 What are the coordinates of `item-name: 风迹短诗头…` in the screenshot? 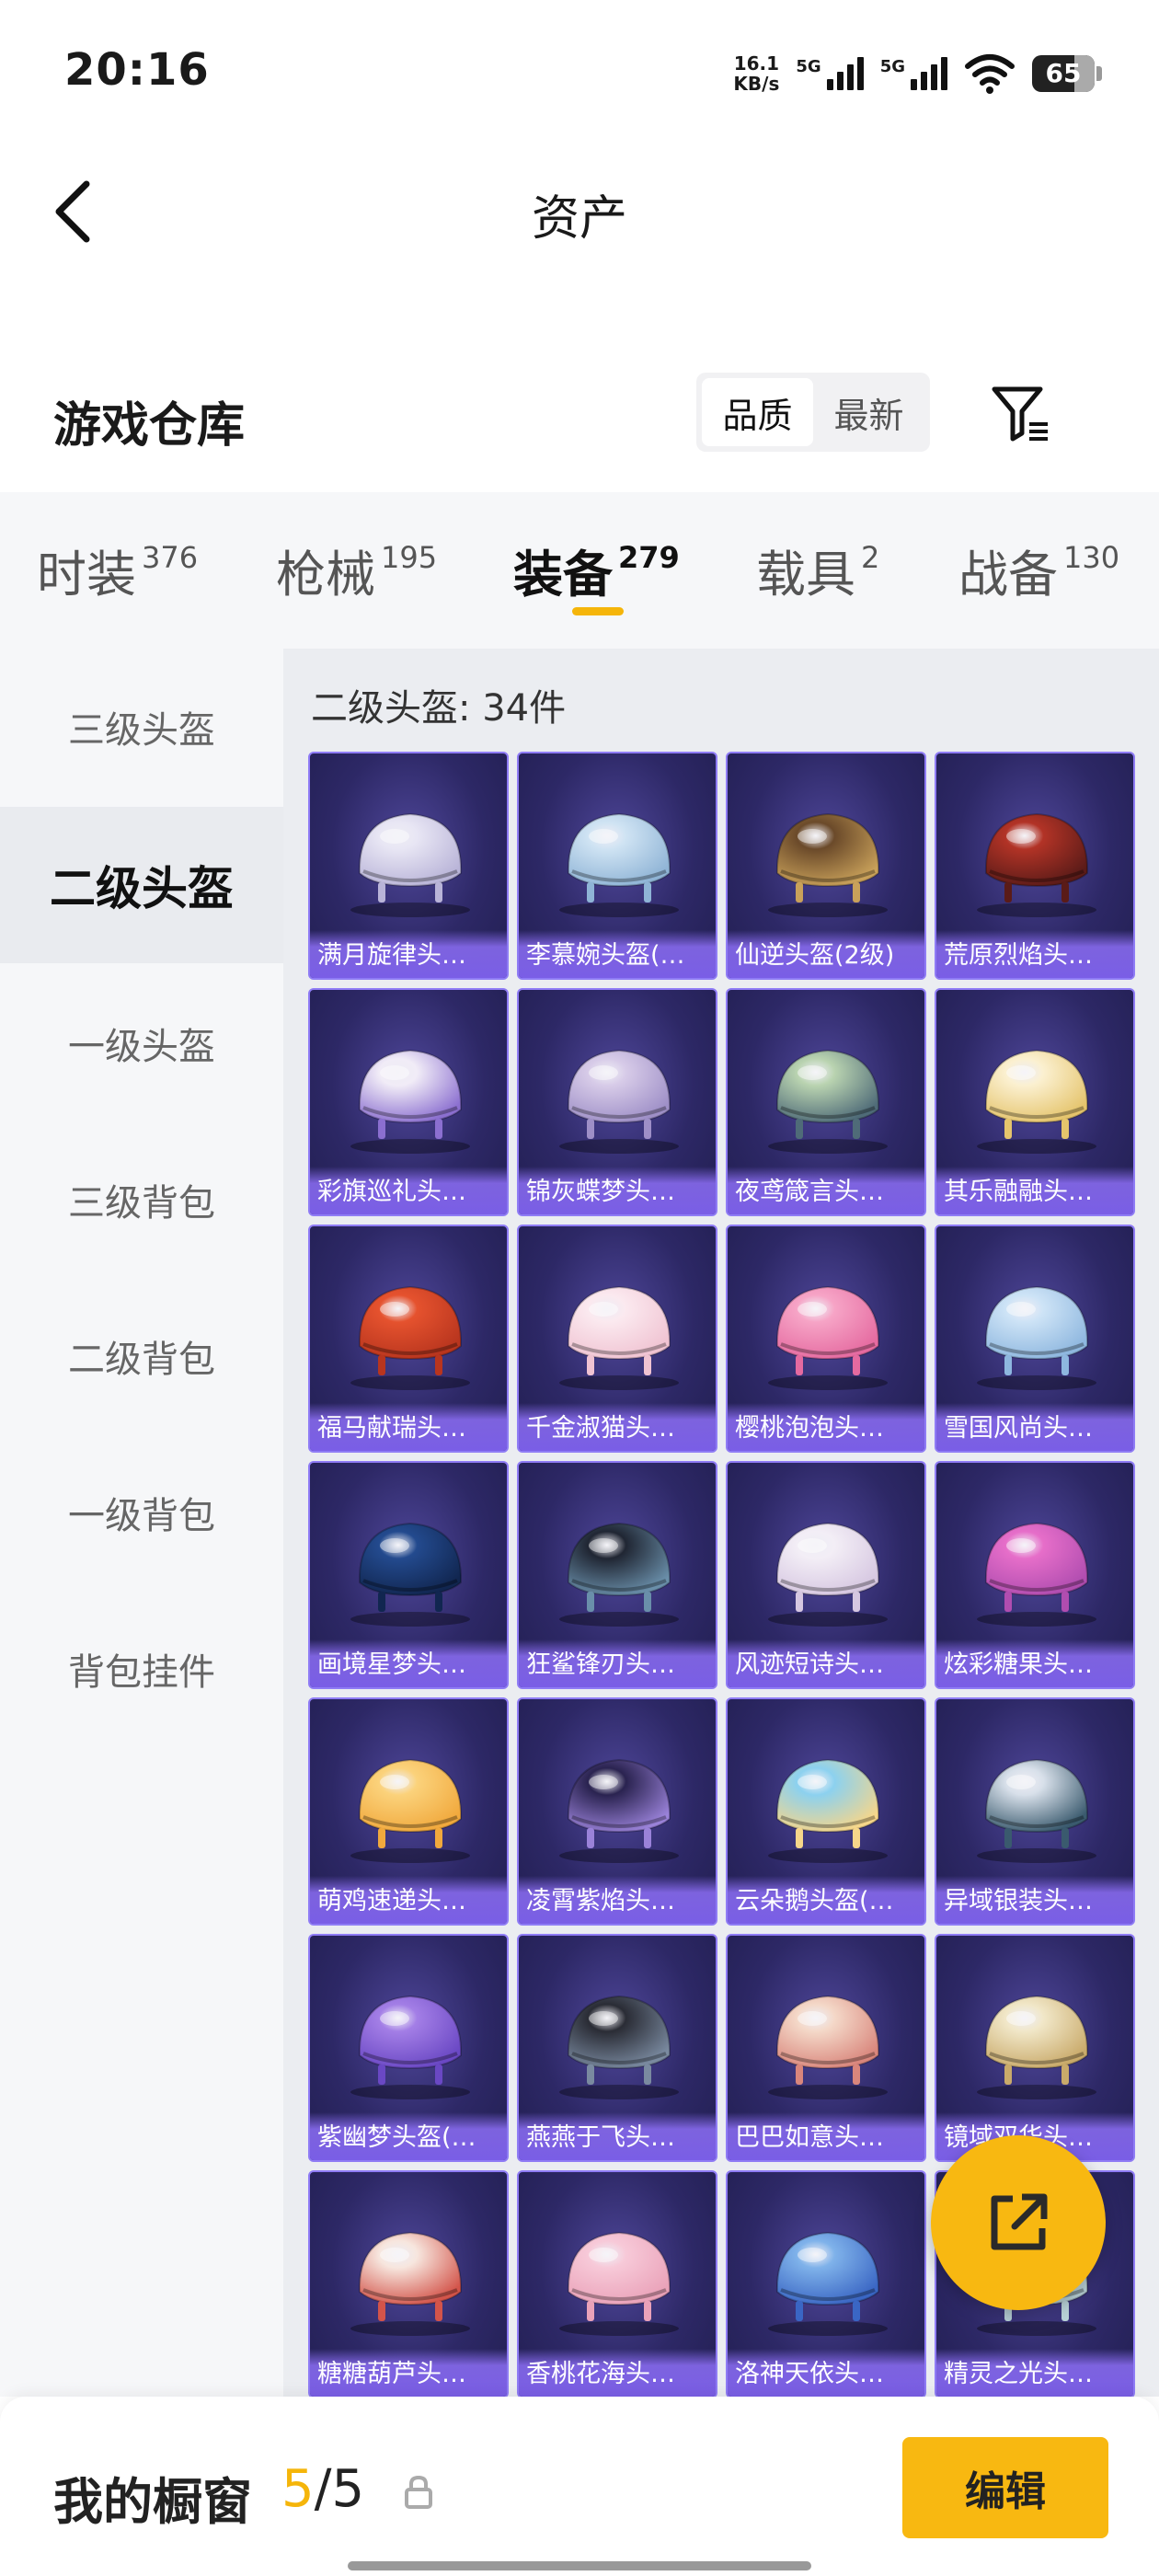 It's located at (809, 1664).